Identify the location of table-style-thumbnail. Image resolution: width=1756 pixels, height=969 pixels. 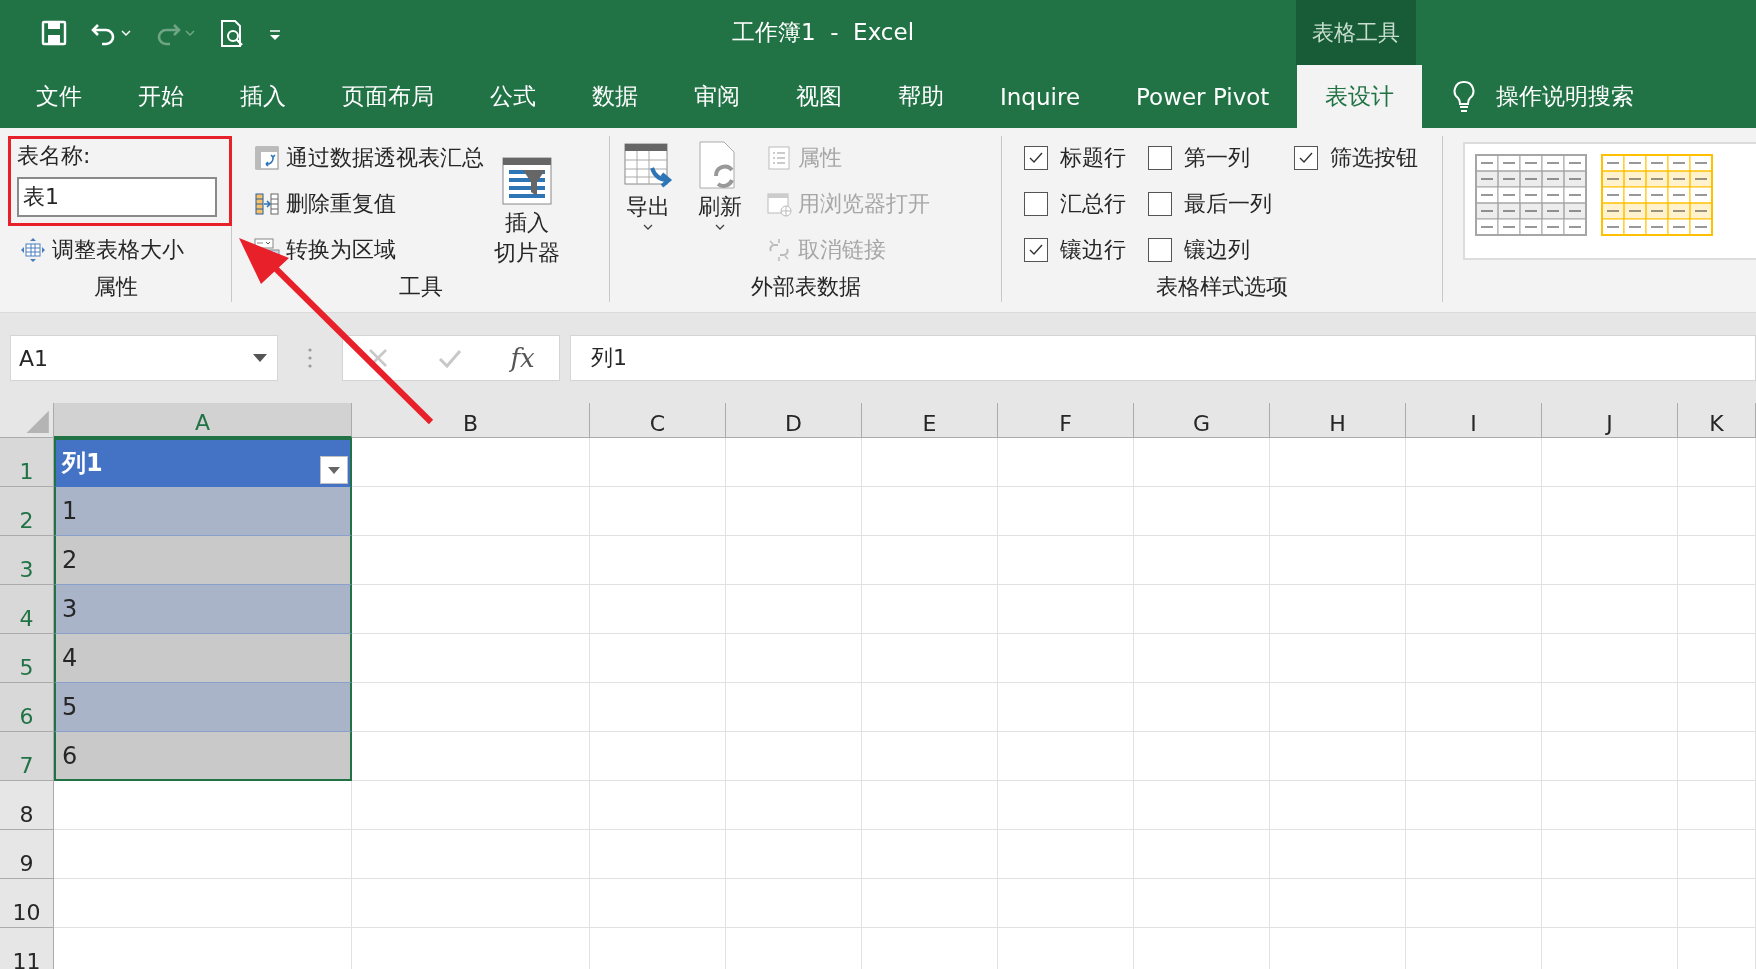
(1531, 195).